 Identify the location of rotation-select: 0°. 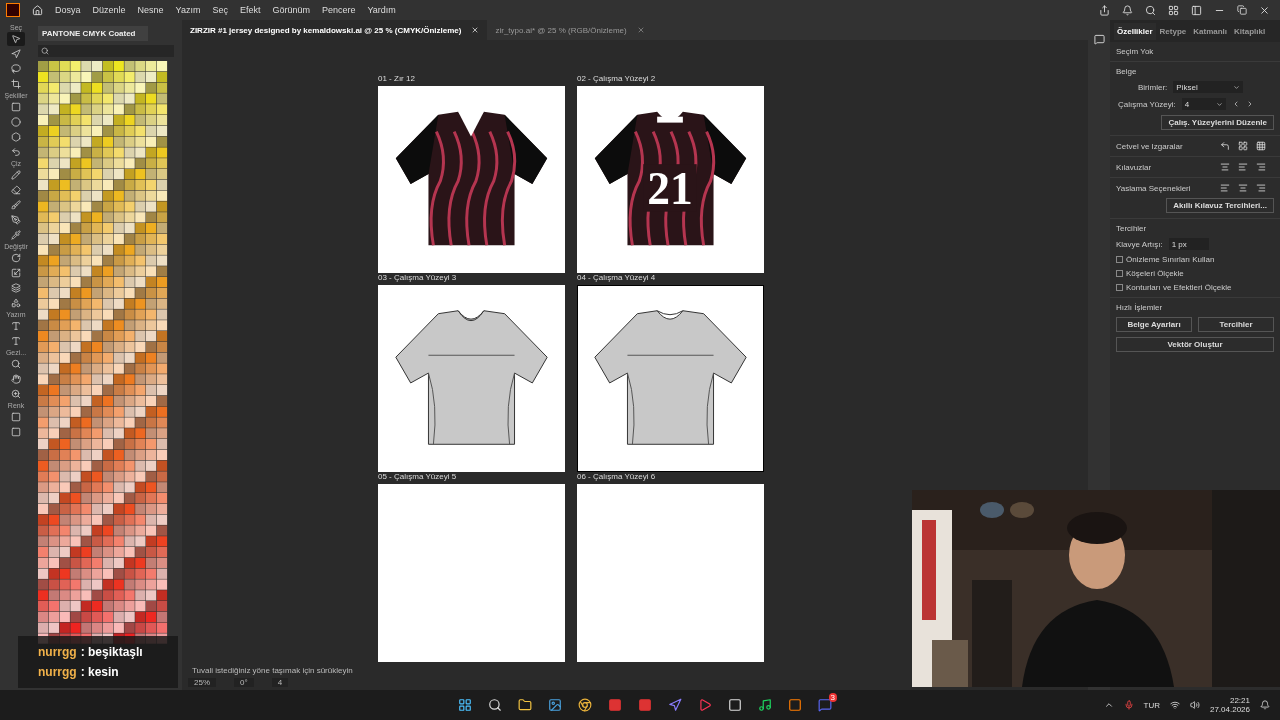
(244, 682).